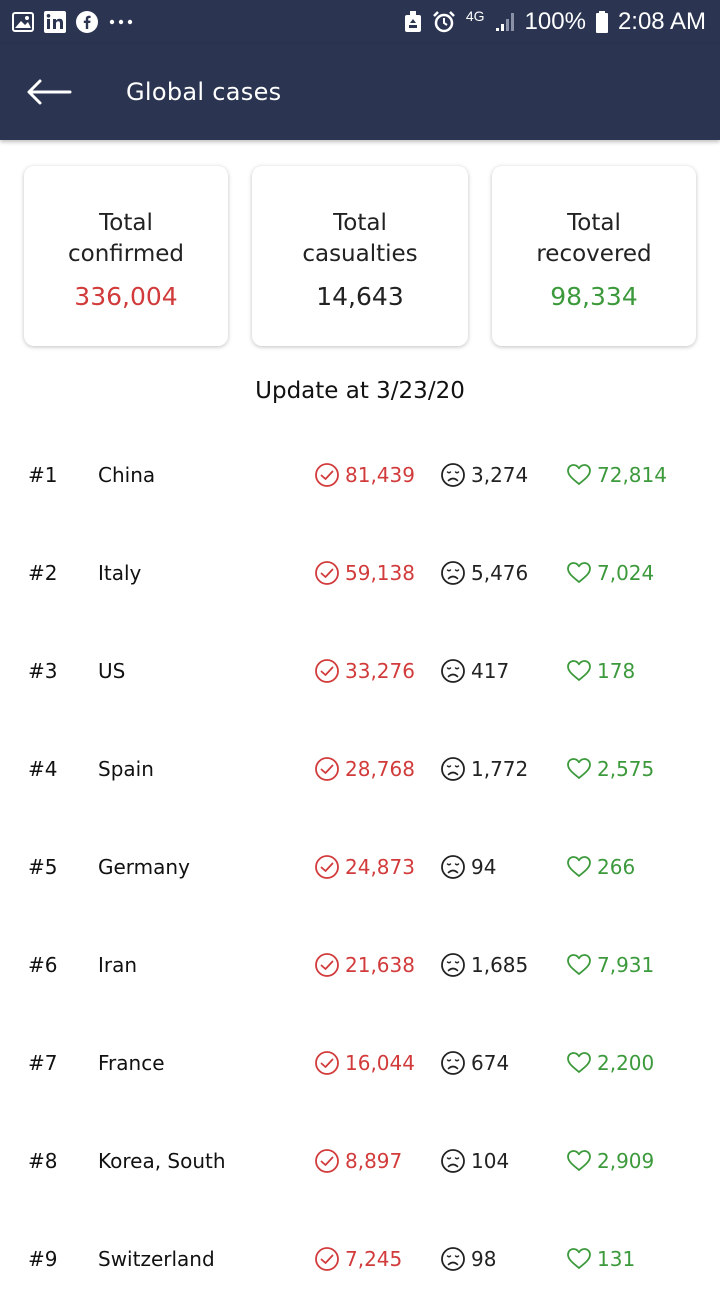  What do you see at coordinates (43, 769) in the screenshot?
I see `country-rank: #4` at bounding box center [43, 769].